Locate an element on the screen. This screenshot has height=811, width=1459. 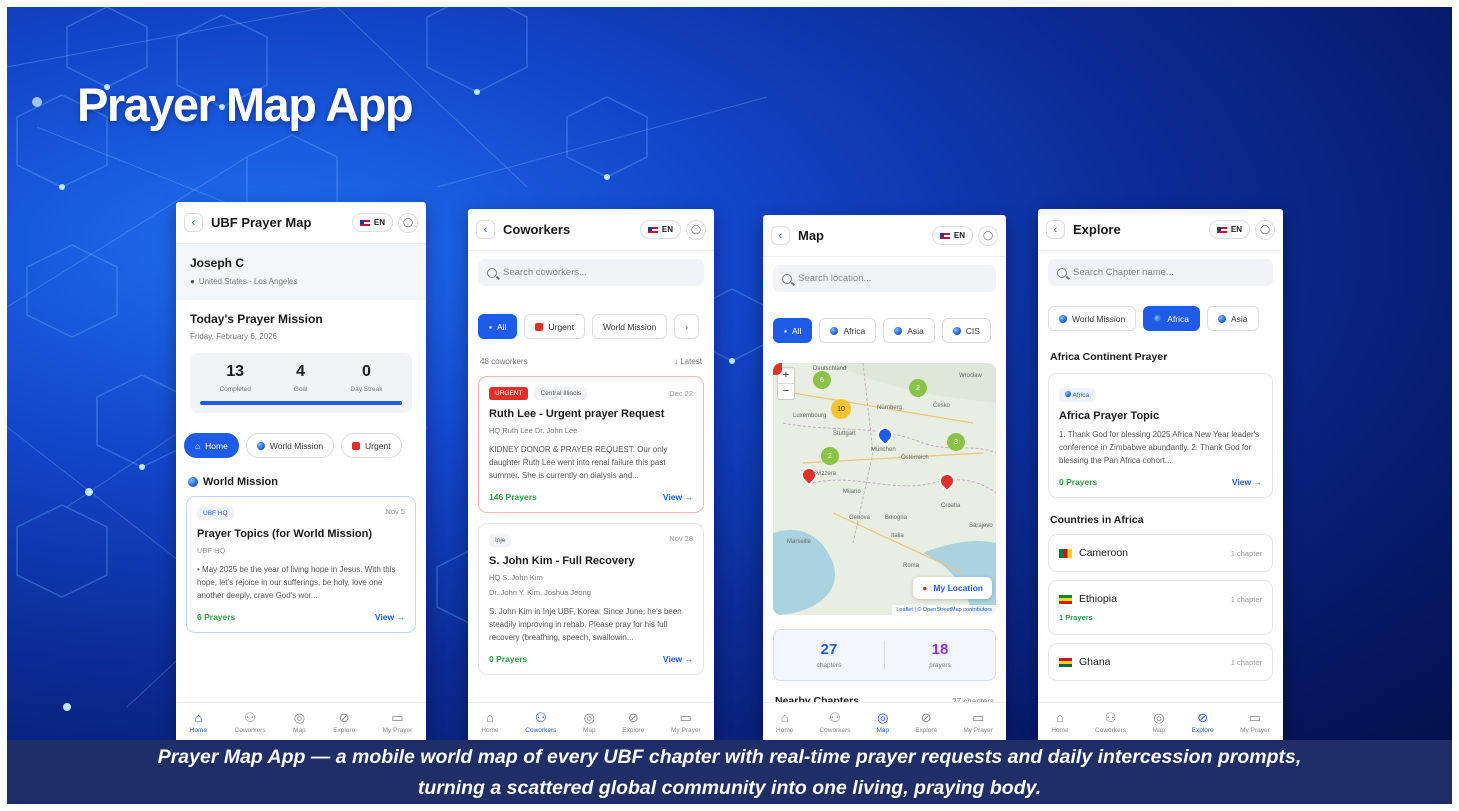
mission-date: Friday, February 6, 2026 is located at coordinates (234, 336).